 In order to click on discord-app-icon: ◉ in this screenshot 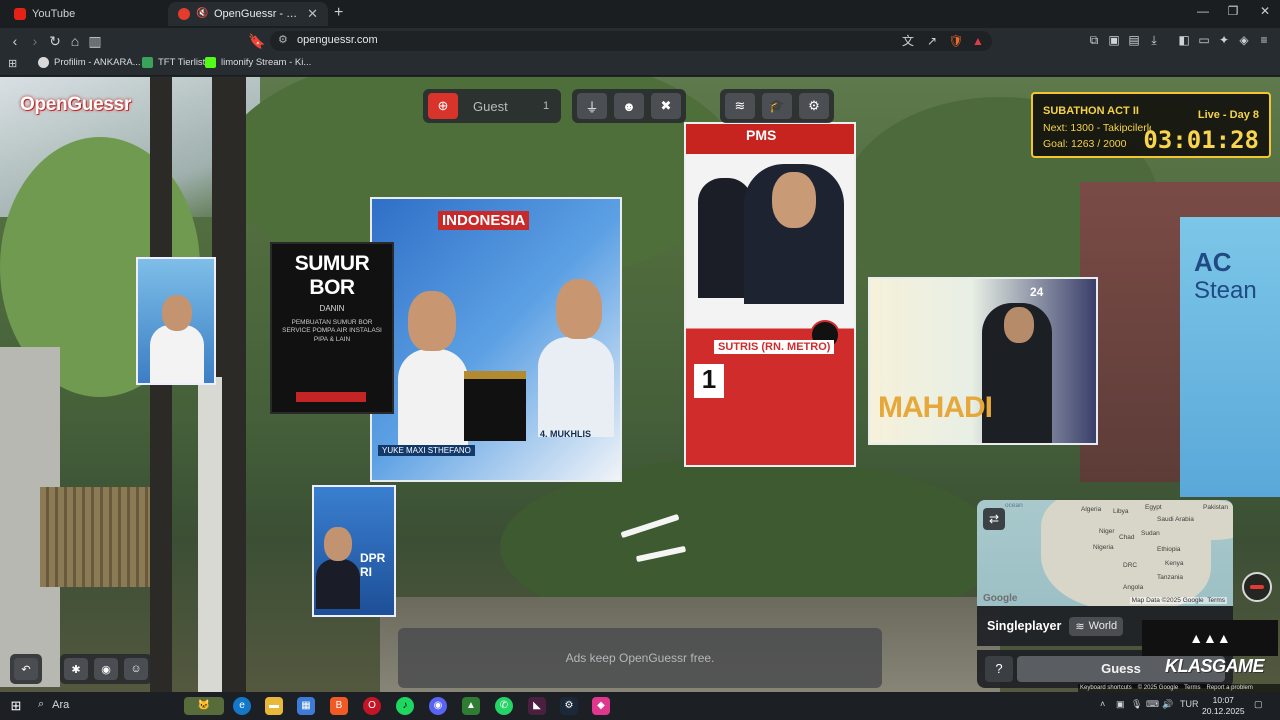, I will do `click(438, 706)`.